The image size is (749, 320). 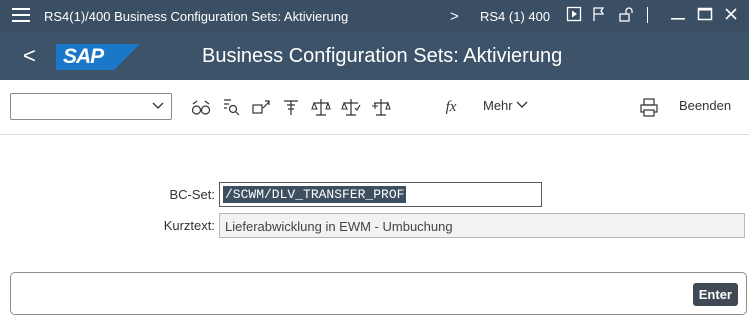 I want to click on chevron-right-icon: >, so click(x=454, y=16).